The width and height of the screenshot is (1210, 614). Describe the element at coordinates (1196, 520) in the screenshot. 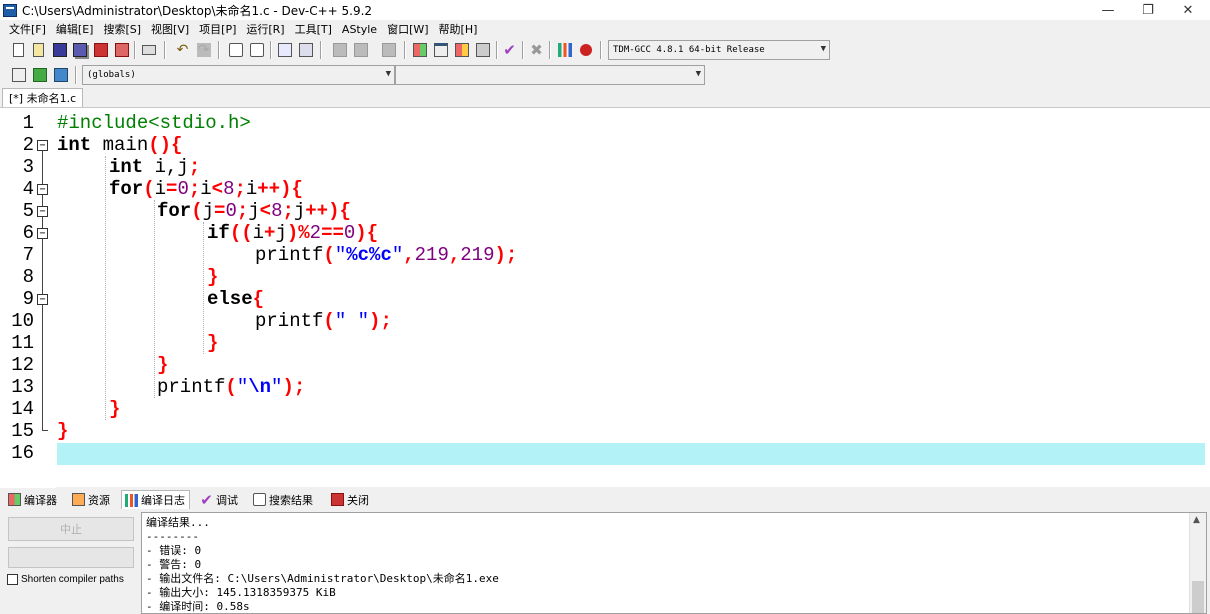

I see `scroll-up-icon: ▲` at that location.